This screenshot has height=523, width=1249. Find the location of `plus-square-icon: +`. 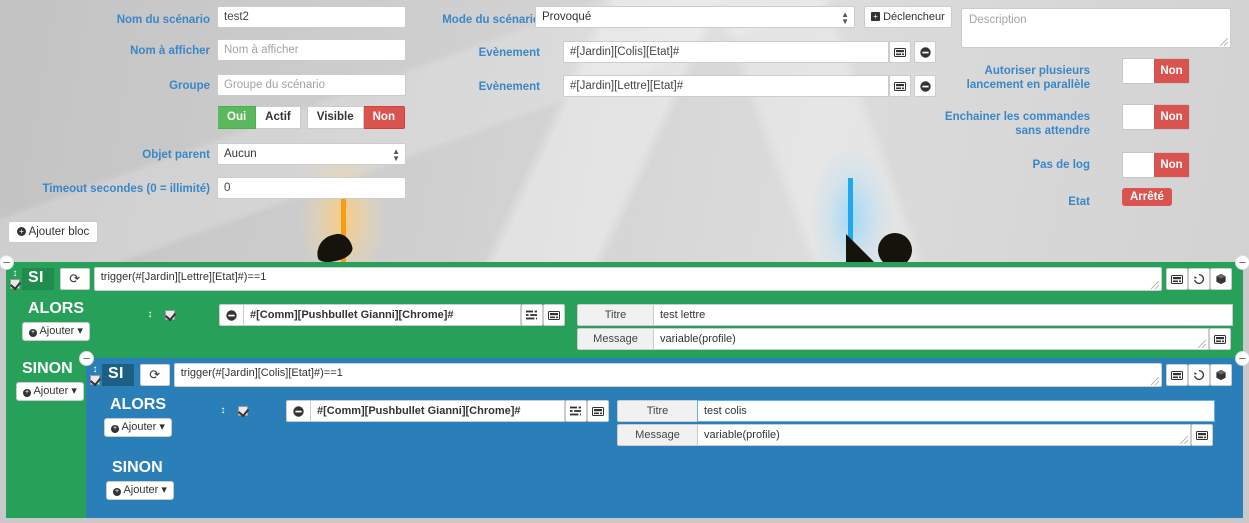

plus-square-icon: + is located at coordinates (875, 16).